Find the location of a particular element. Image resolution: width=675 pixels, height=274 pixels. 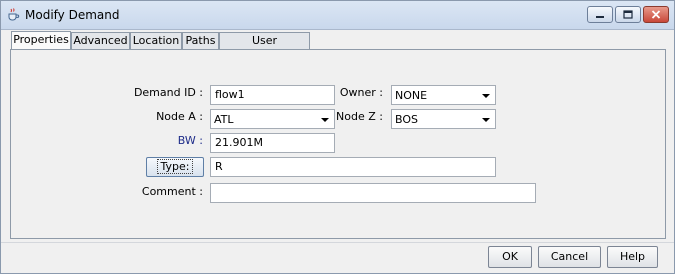

tab-label: Advanced is located at coordinates (100, 40).